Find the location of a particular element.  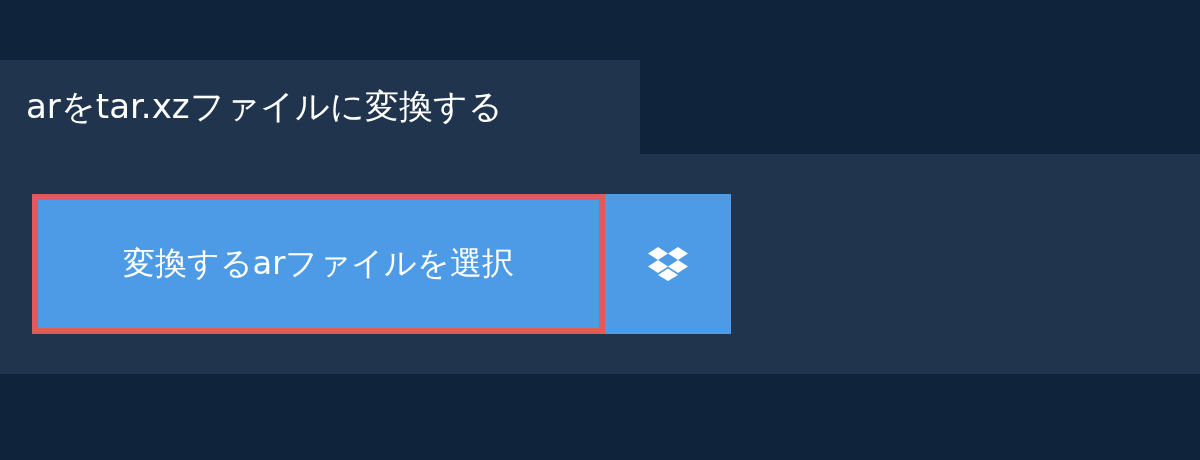

page-tab: arをtar.xzファイルに変換する is located at coordinates (320, 107).